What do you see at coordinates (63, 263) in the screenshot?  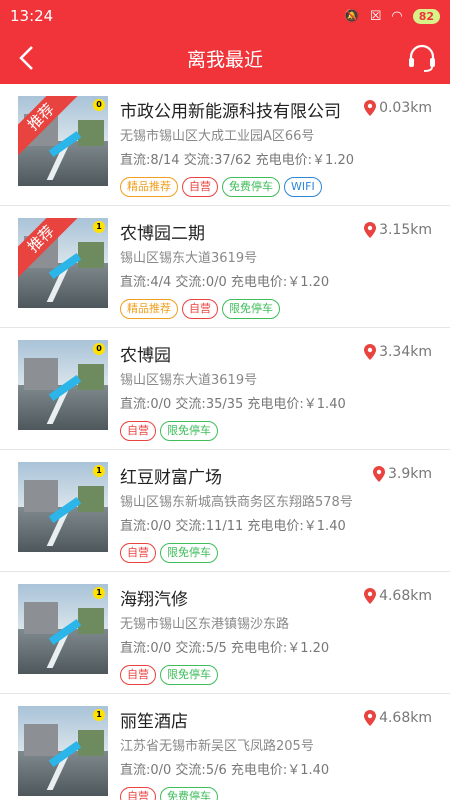 I see `station-photo: 1 推荐` at bounding box center [63, 263].